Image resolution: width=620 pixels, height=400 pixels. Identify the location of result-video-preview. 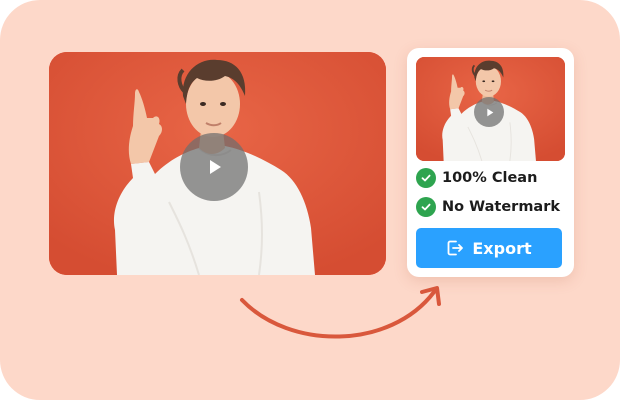
(490, 109).